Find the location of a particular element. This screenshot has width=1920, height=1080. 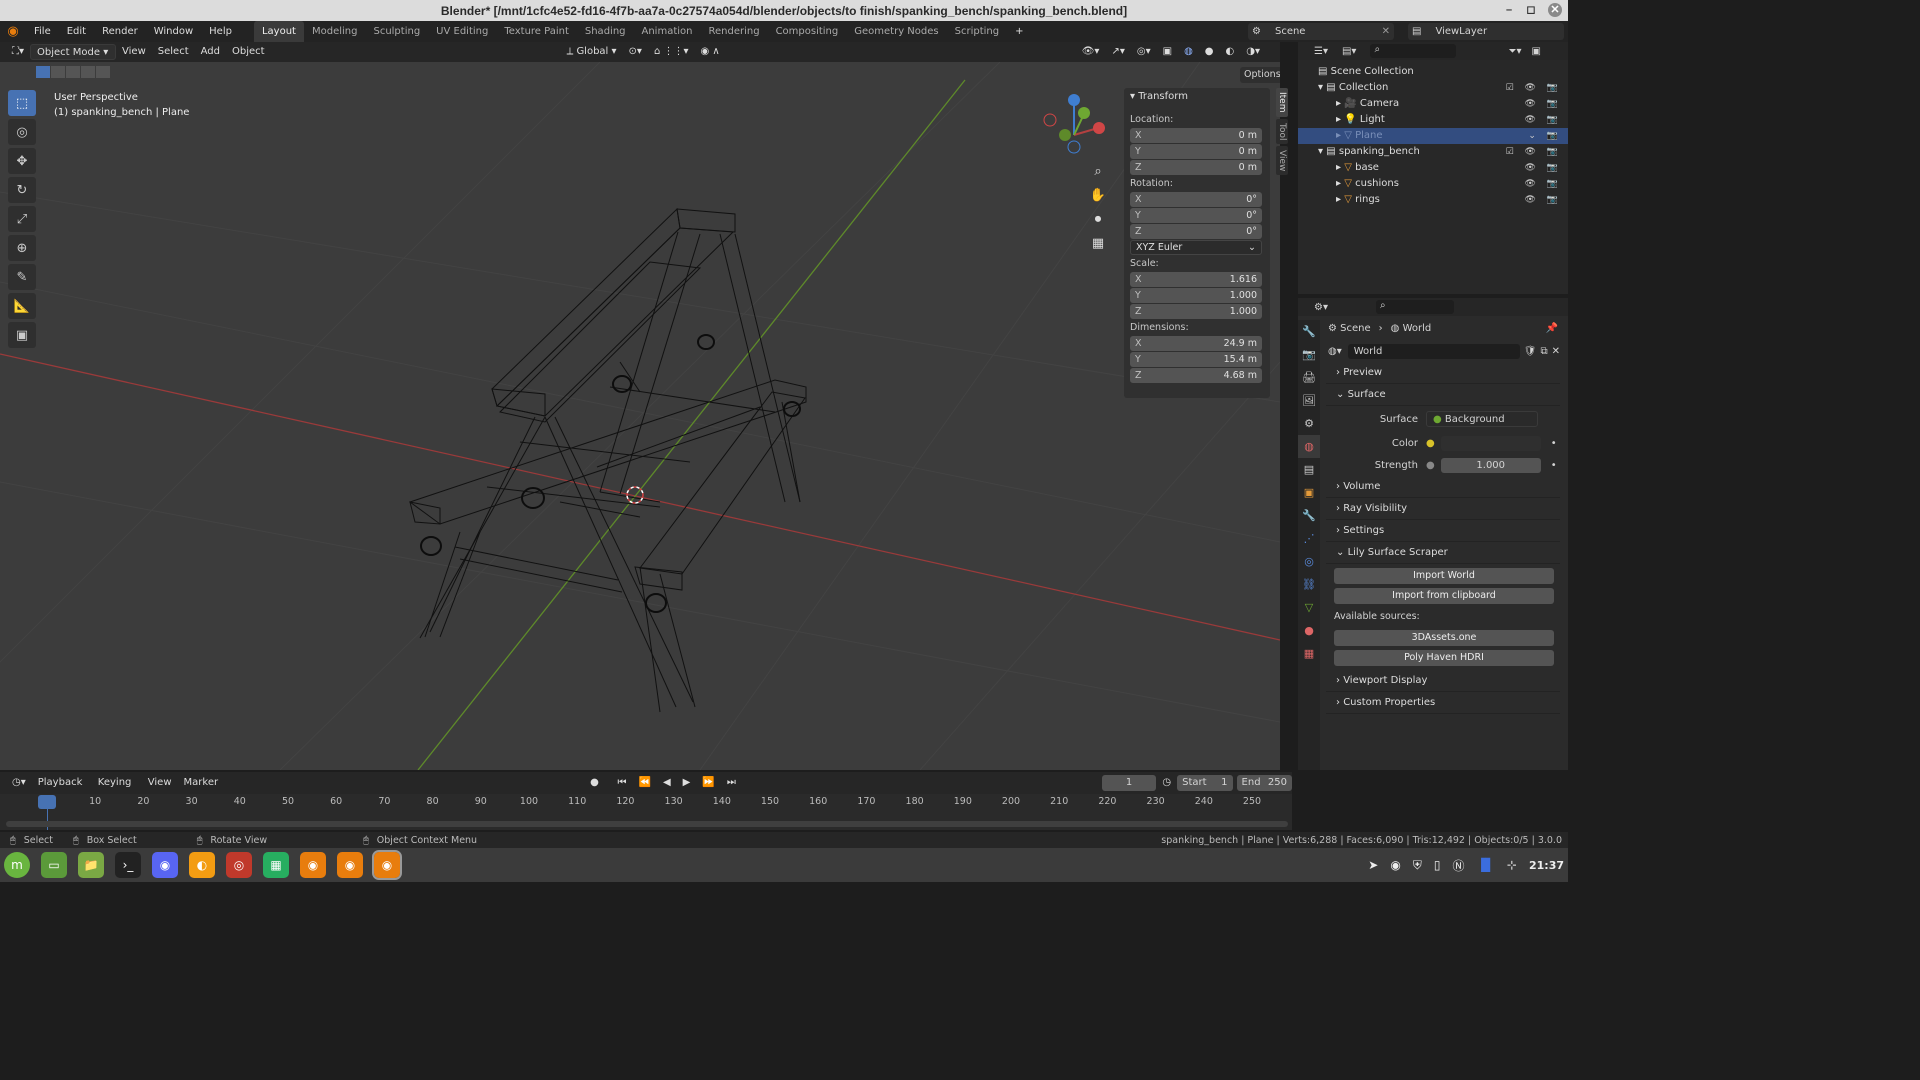

rotate-tool-icon: ↻ is located at coordinates (22, 190).